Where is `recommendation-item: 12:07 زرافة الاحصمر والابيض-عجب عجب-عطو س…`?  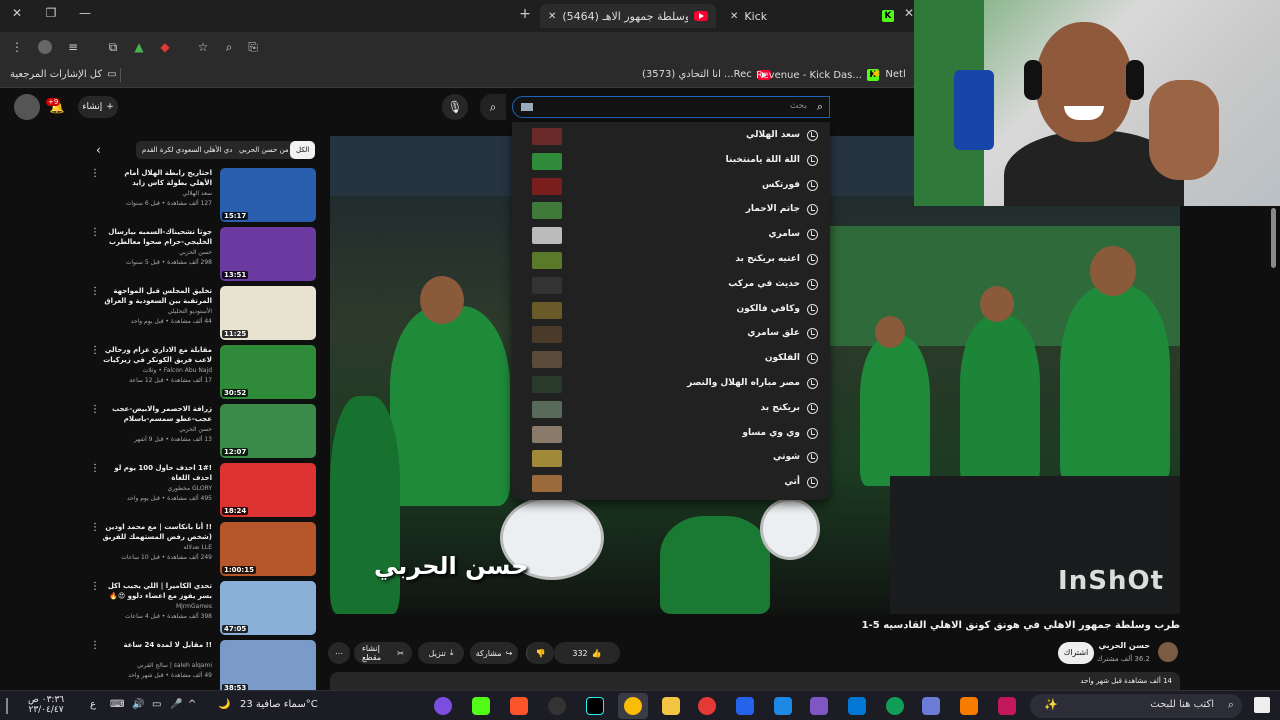
recommendation-item: 12:07 زرافة الاحصمر والابيض-عجب عجب-عطو س… is located at coordinates (203, 431).